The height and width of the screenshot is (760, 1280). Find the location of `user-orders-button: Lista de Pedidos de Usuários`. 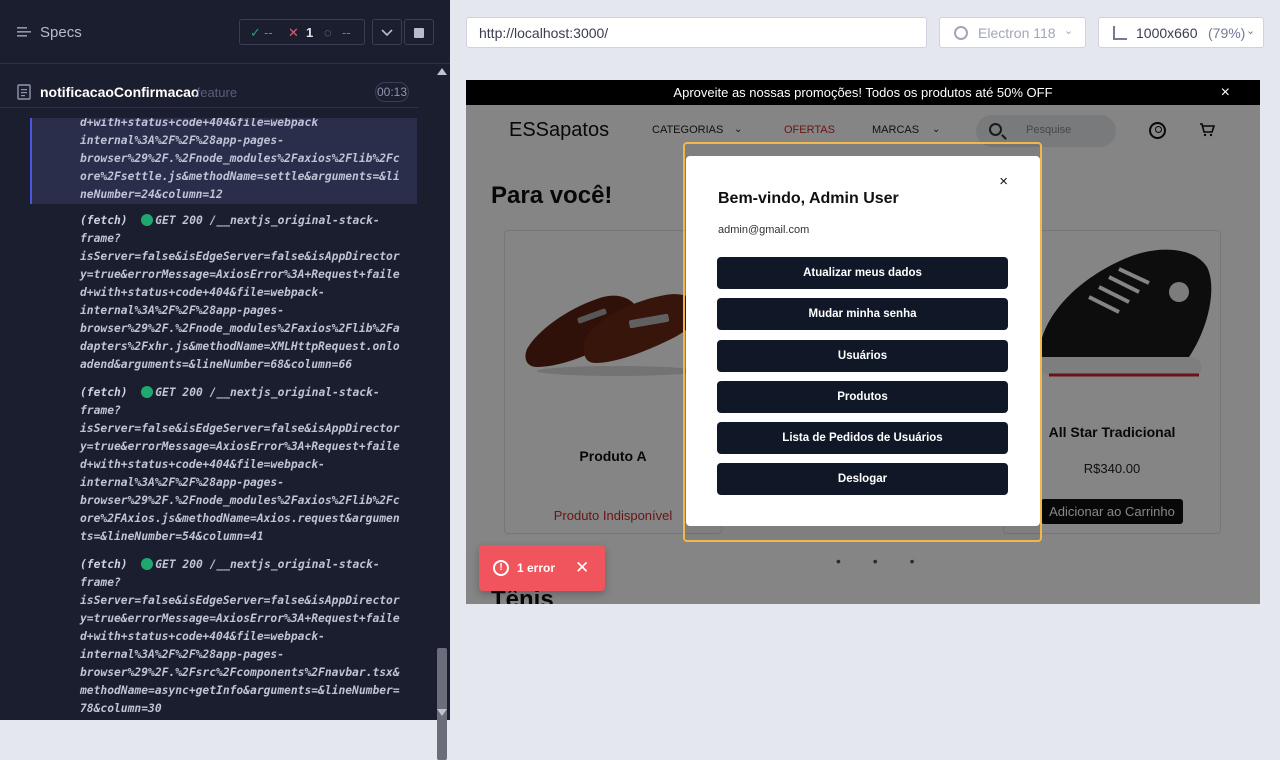

user-orders-button: Lista de Pedidos de Usuários is located at coordinates (862, 438).